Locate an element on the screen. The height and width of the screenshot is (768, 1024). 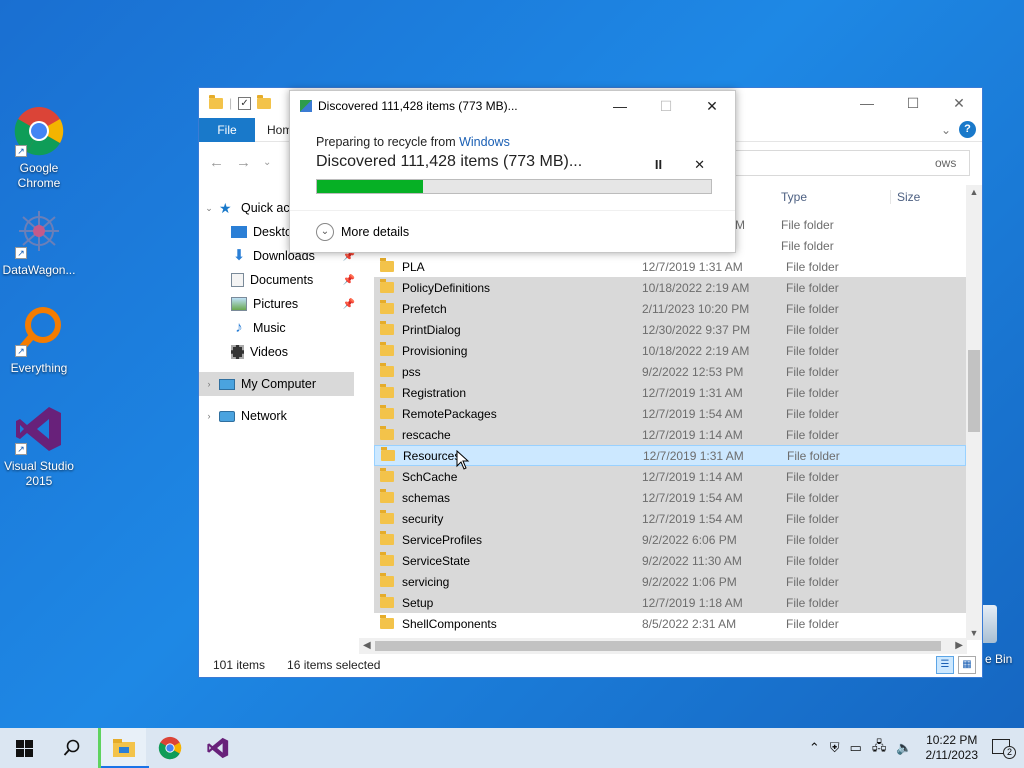
scroll-right-icon: ▶ is located at coordinates (959, 645).